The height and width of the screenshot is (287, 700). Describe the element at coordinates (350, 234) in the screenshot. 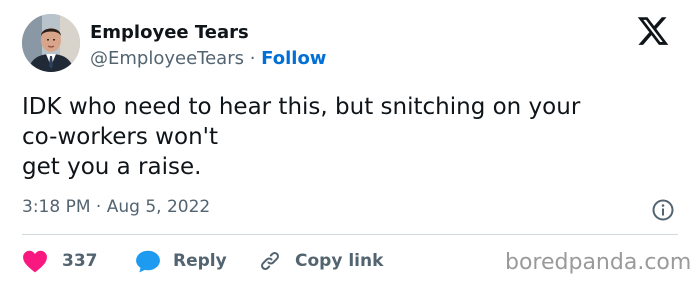

I see `divider` at that location.